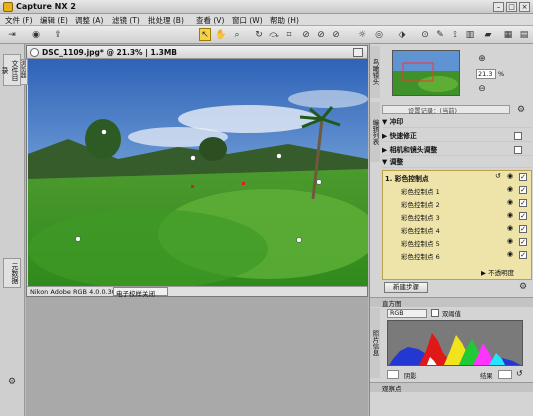 The height and width of the screenshot is (416, 533). What do you see at coordinates (284, 20) in the screenshot?
I see `menu-help: 帮助 (H)` at bounding box center [284, 20].